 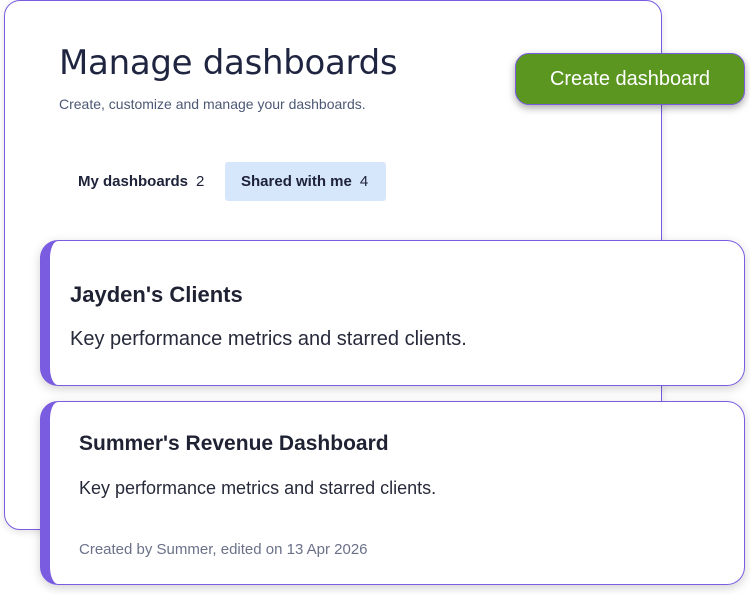 What do you see at coordinates (228, 63) in the screenshot?
I see `page-title: Manage dashboards` at bounding box center [228, 63].